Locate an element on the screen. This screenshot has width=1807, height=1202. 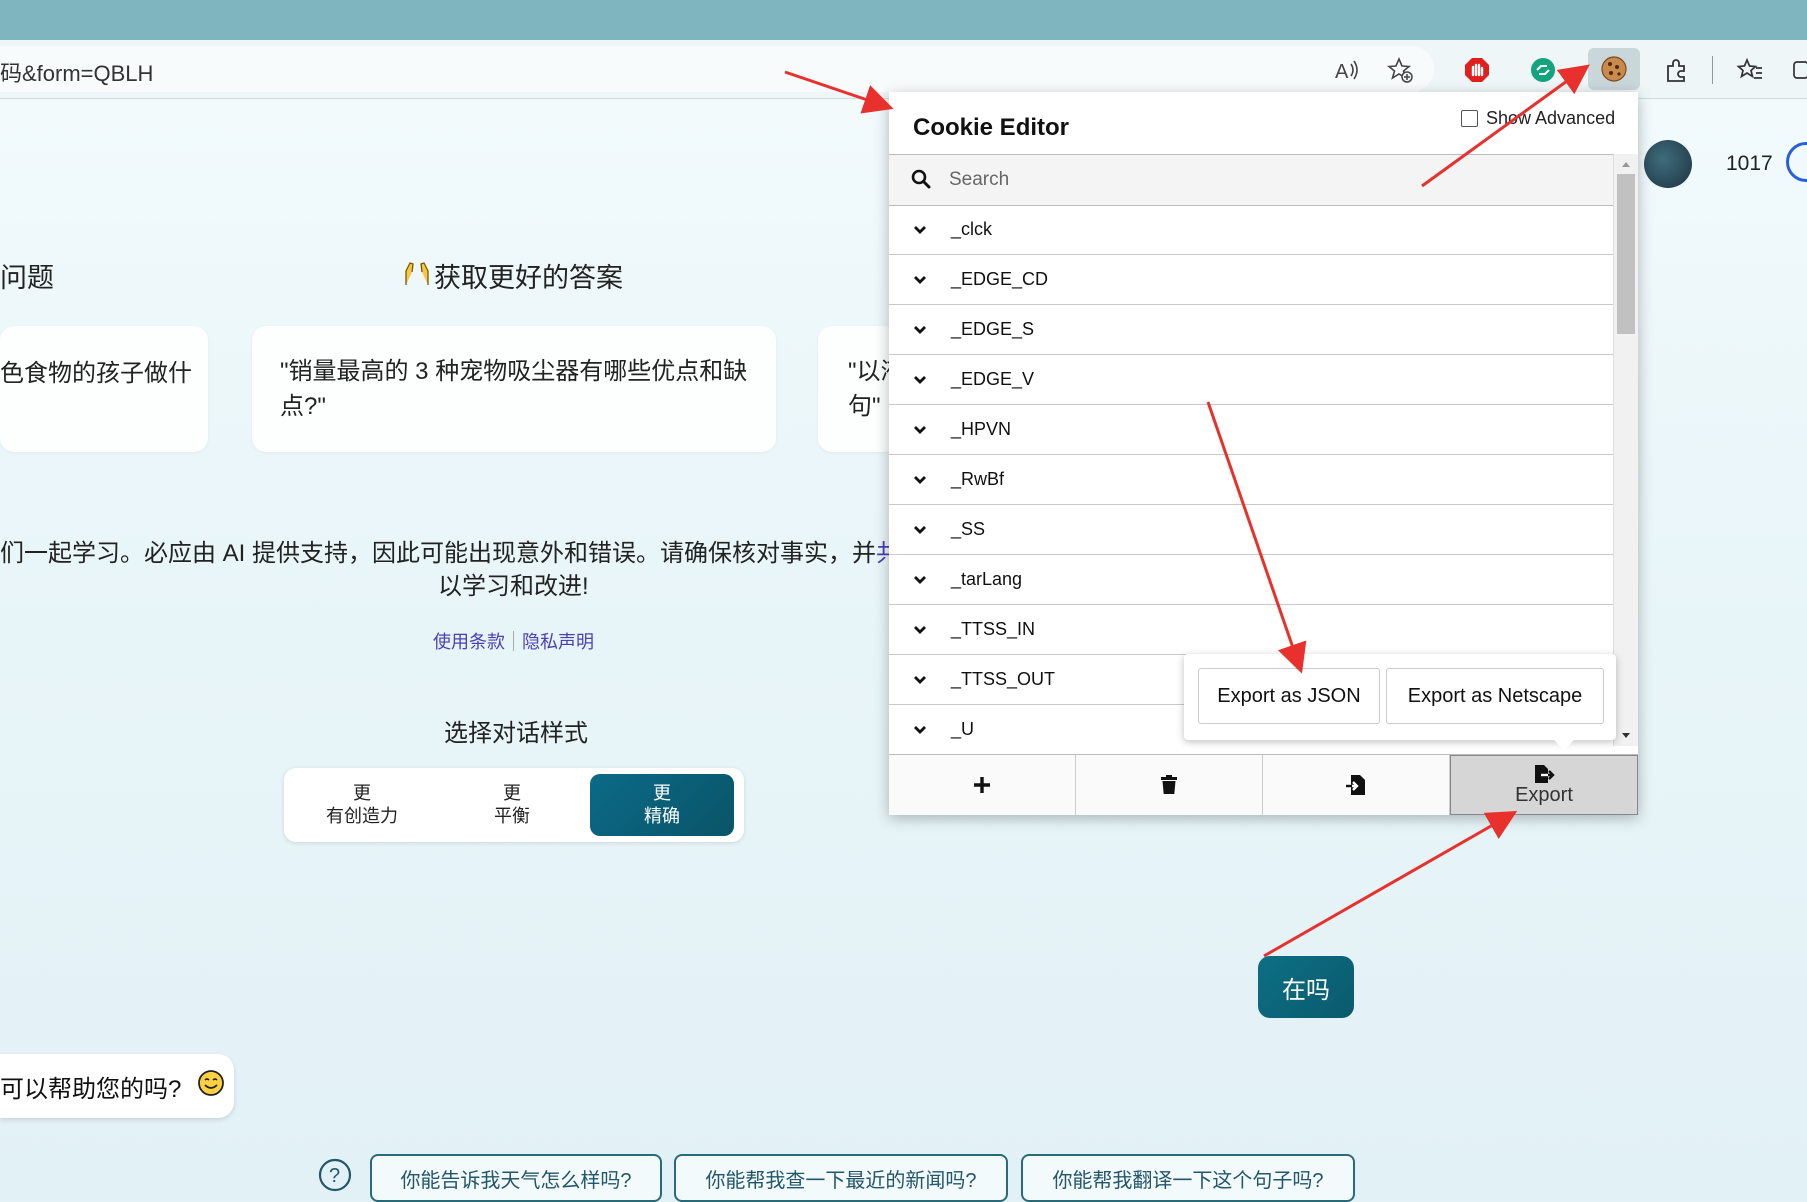
scrollbar is located at coordinates (1625, 450).